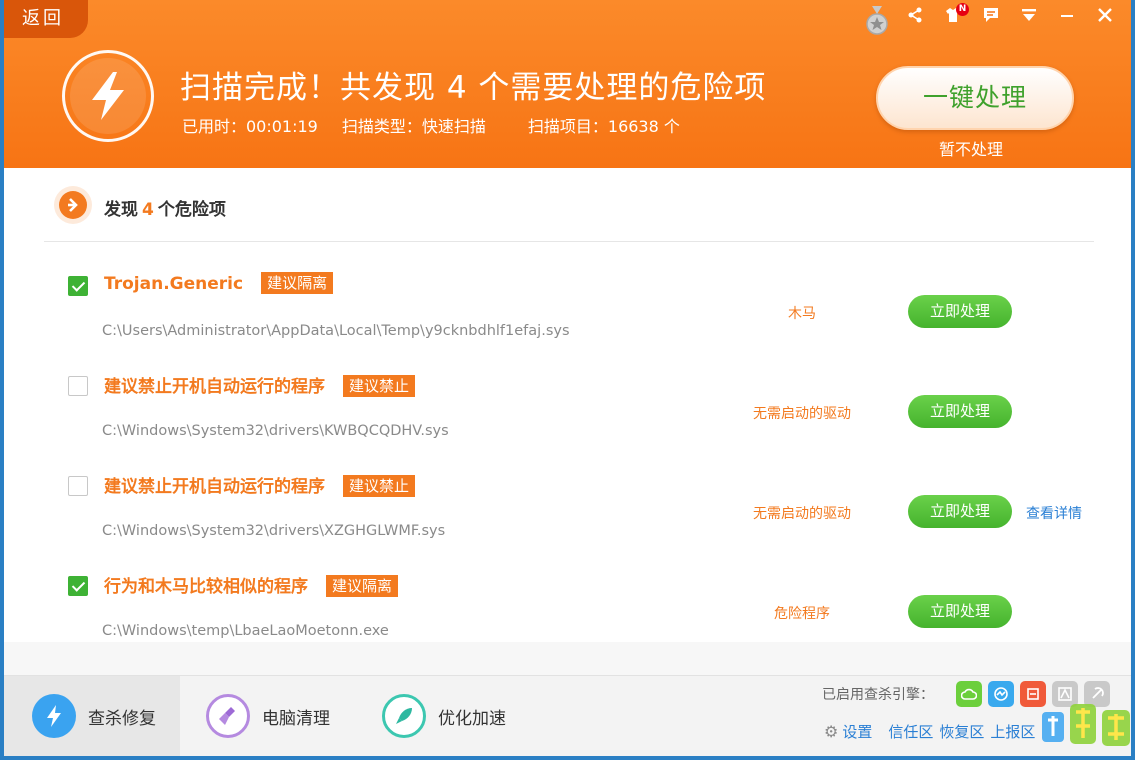  I want to click on scan-complete-icon, so click(108, 96).